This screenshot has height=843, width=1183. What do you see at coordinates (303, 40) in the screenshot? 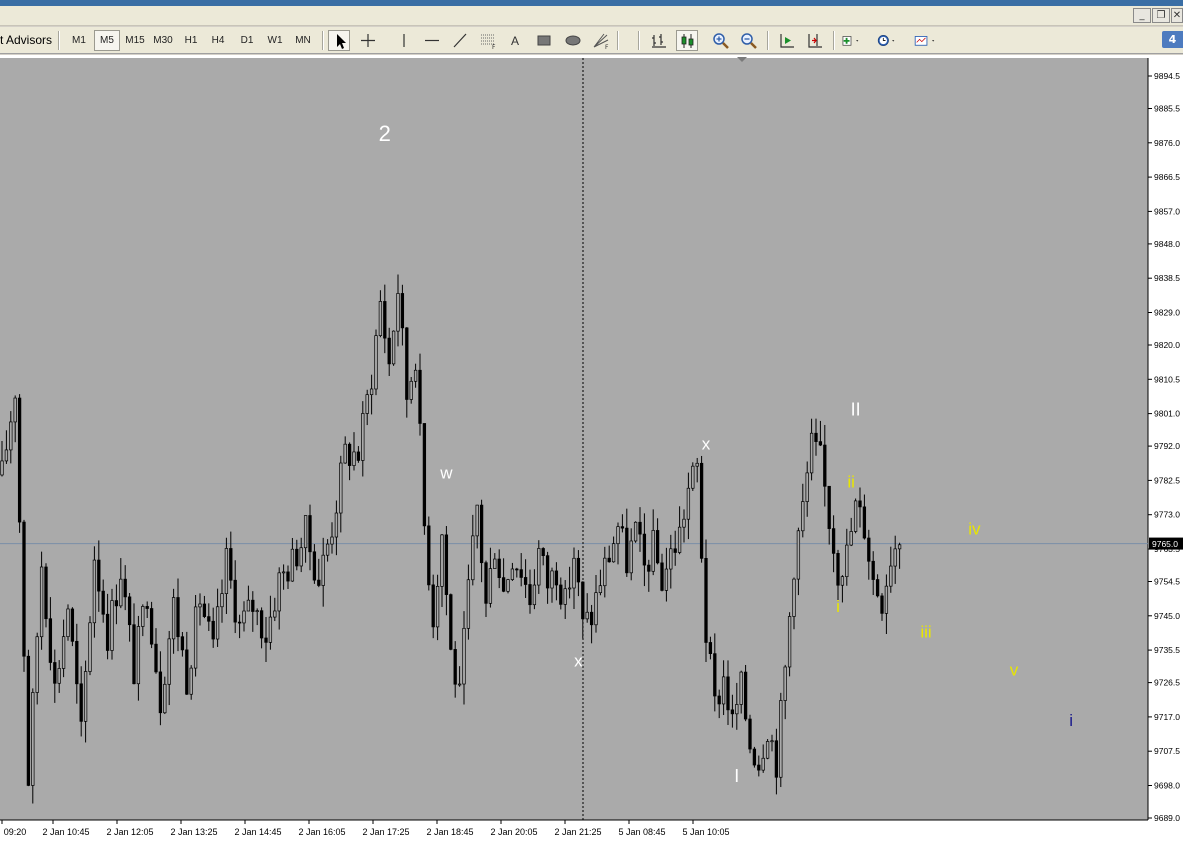
I see `timeframe-mn-button: MN` at bounding box center [303, 40].